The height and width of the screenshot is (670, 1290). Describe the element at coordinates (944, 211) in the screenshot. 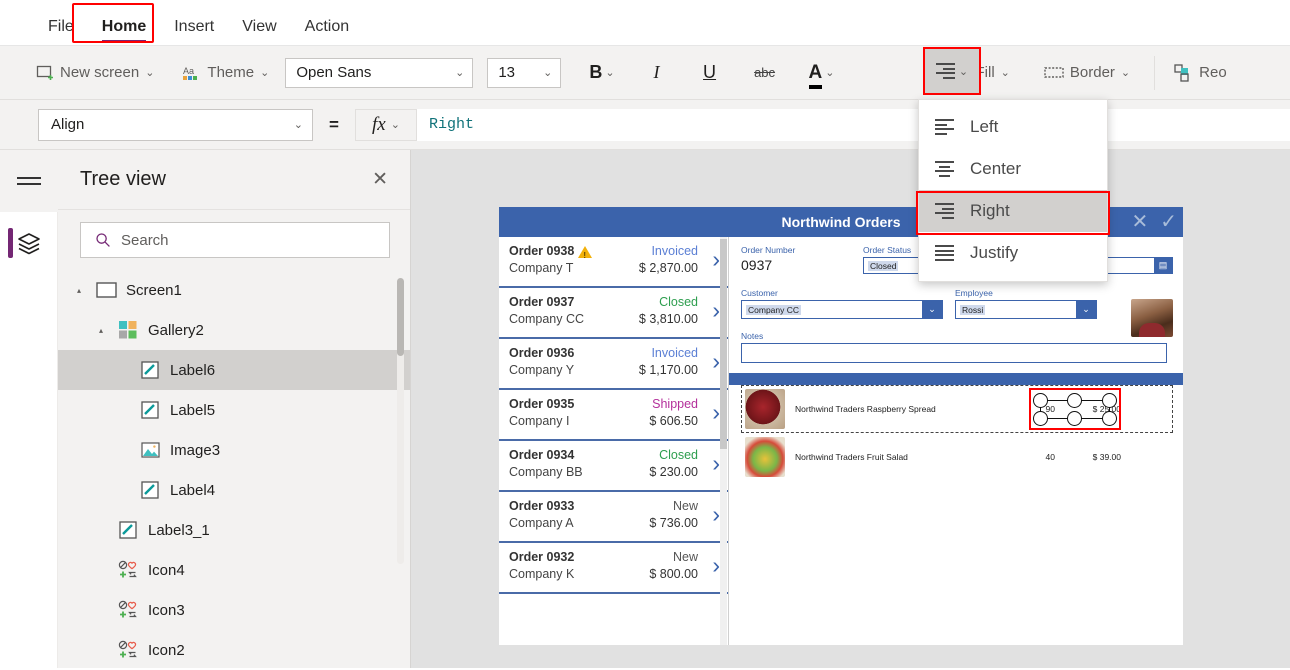

I see `align-right-icon` at that location.